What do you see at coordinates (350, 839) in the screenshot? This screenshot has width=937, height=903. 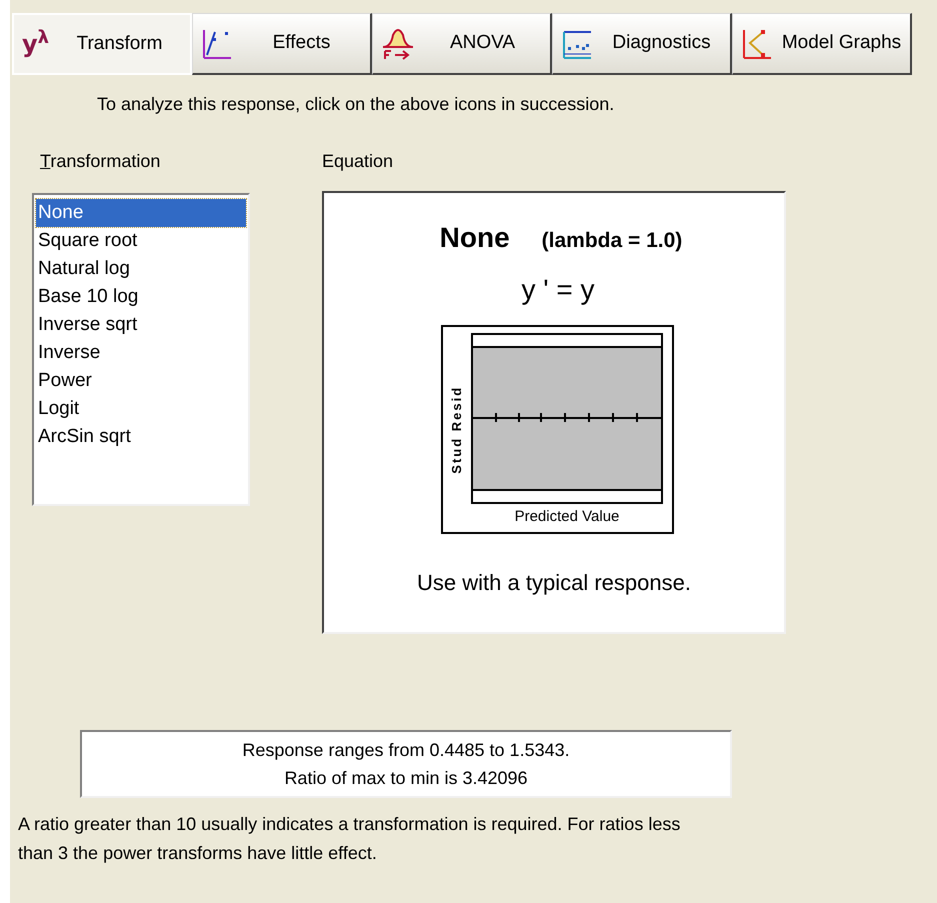 I see `advice-text: A ratio greater than 10 usually indicates a transformation is required. For ratios less than 3 the power transforms have little effect.` at bounding box center [350, 839].